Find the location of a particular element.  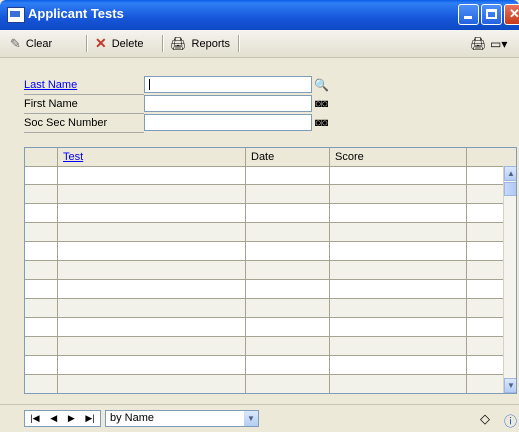

score-column-header: Score is located at coordinates (398, 157).